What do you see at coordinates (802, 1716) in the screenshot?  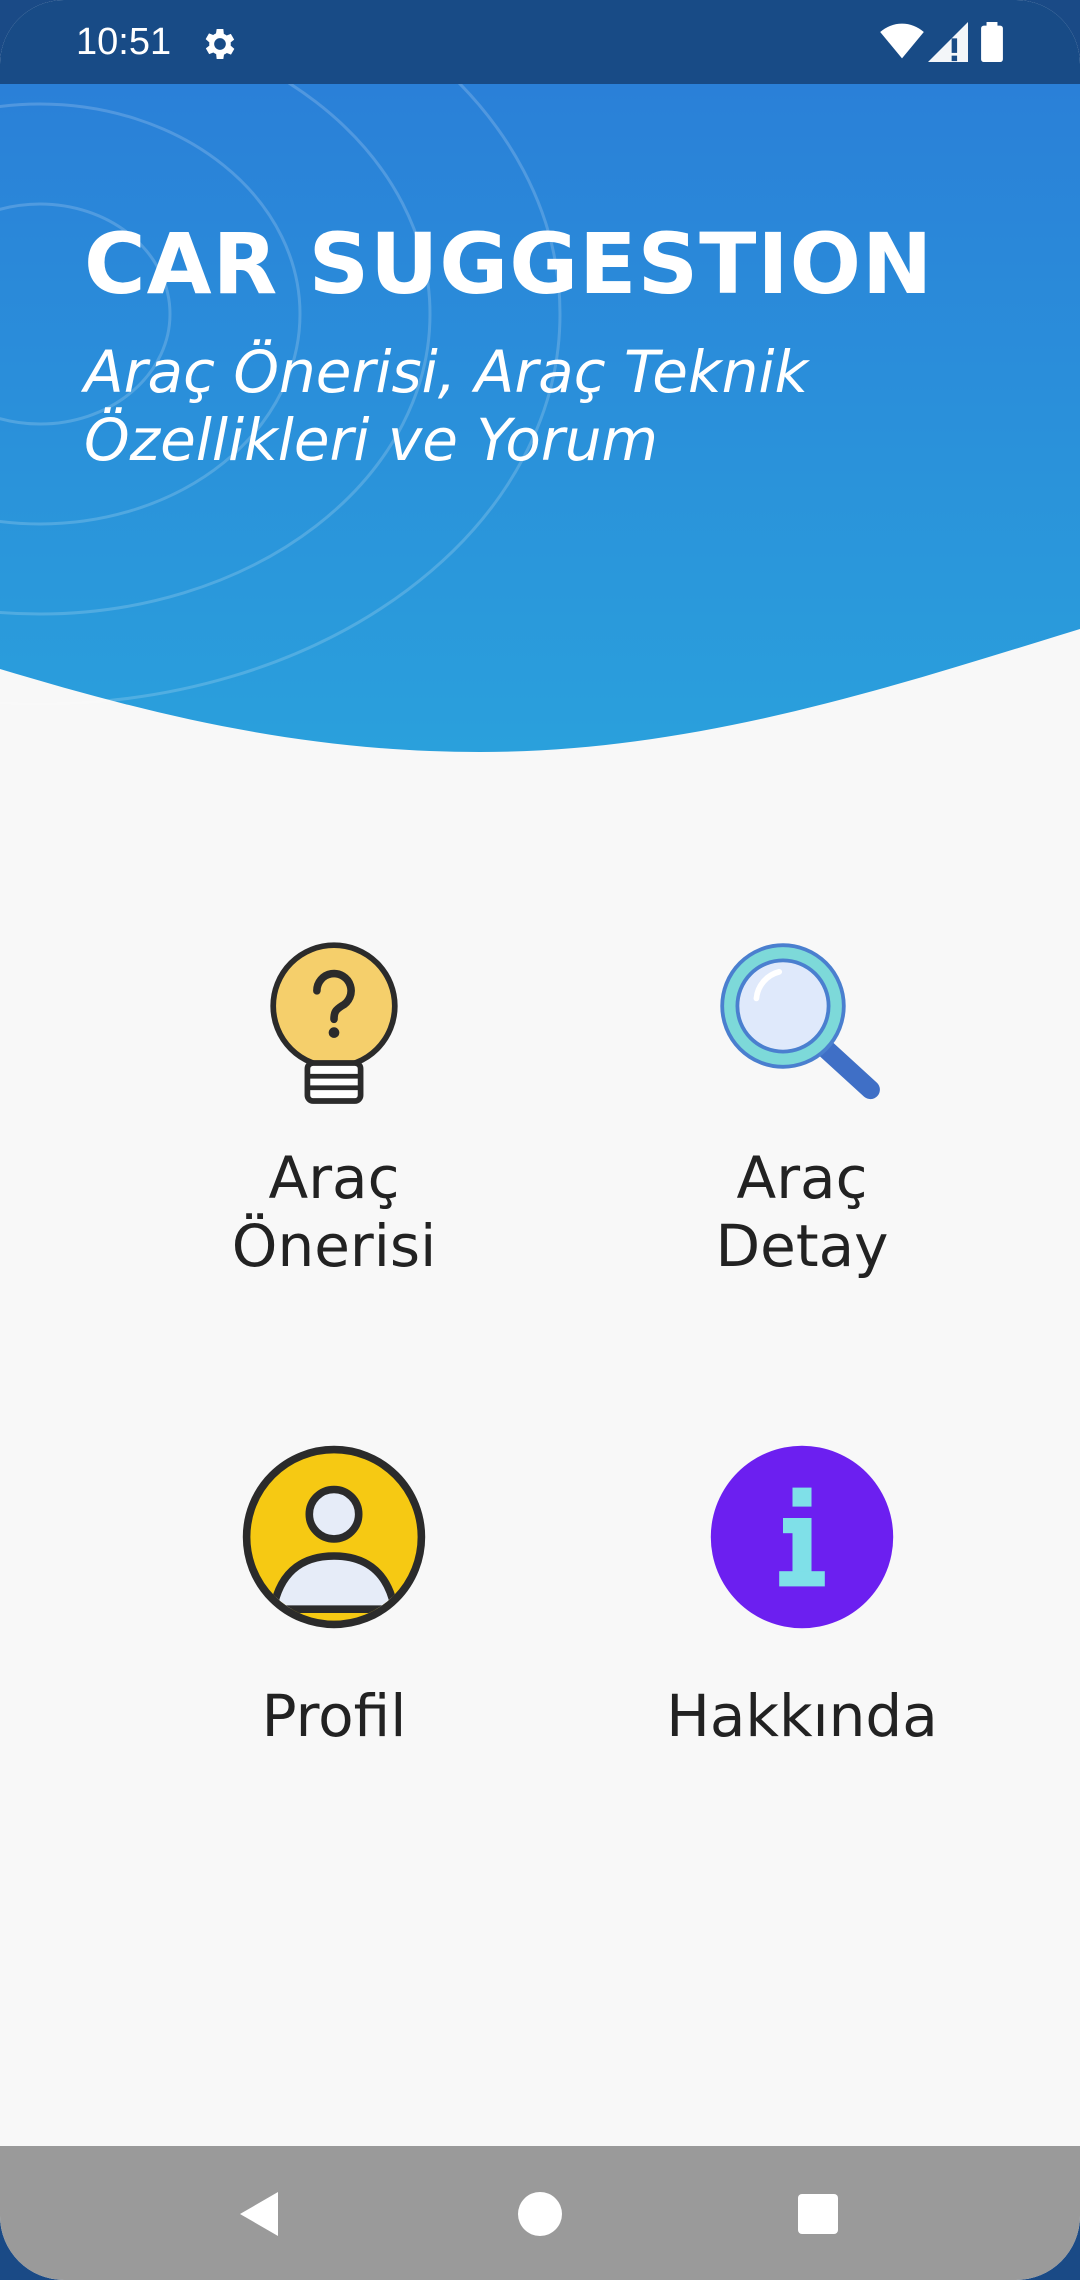 I see `menu-label-hakkinda: Hakkında` at bounding box center [802, 1716].